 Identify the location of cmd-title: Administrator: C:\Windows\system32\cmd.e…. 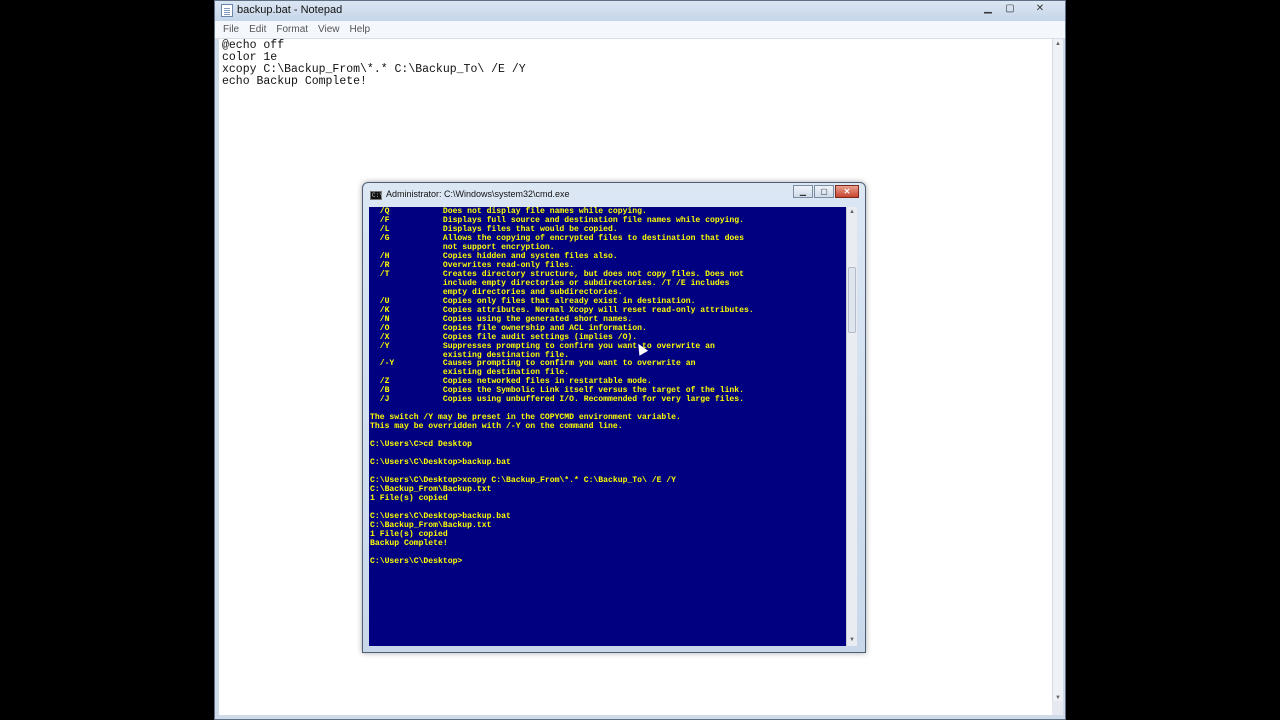
(478, 194).